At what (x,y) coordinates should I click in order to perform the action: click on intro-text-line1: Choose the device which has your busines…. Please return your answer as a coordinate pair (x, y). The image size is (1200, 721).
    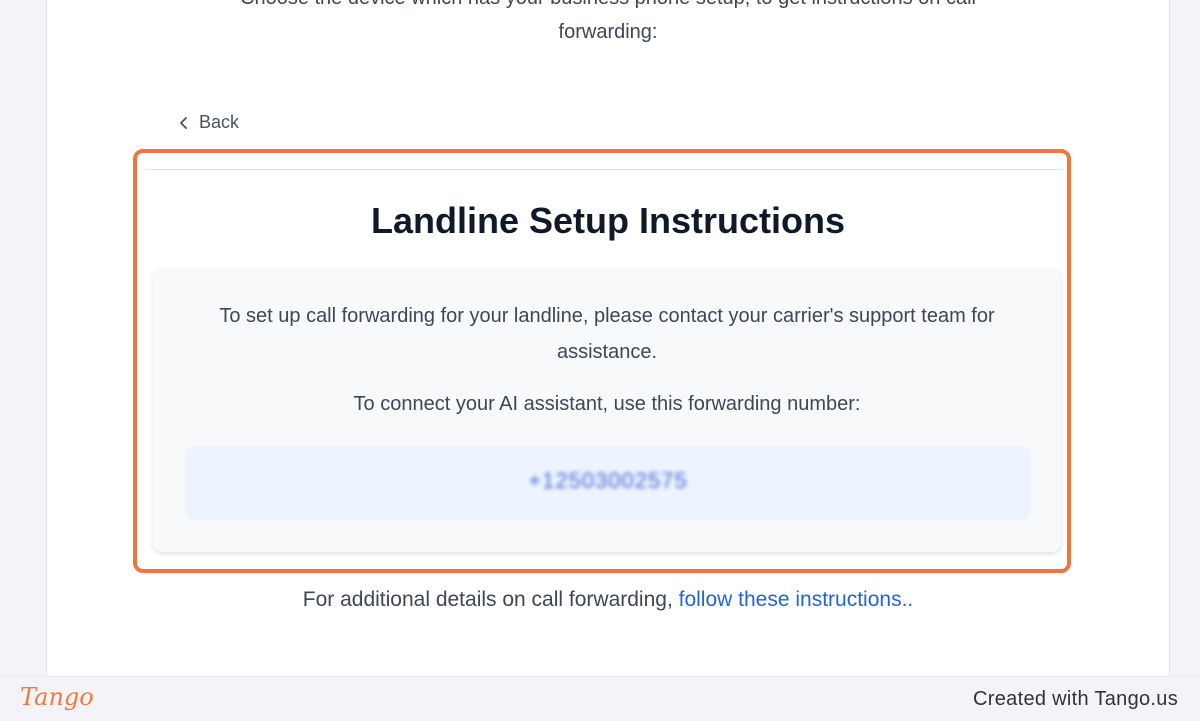
    Looking at the image, I should click on (608, 7).